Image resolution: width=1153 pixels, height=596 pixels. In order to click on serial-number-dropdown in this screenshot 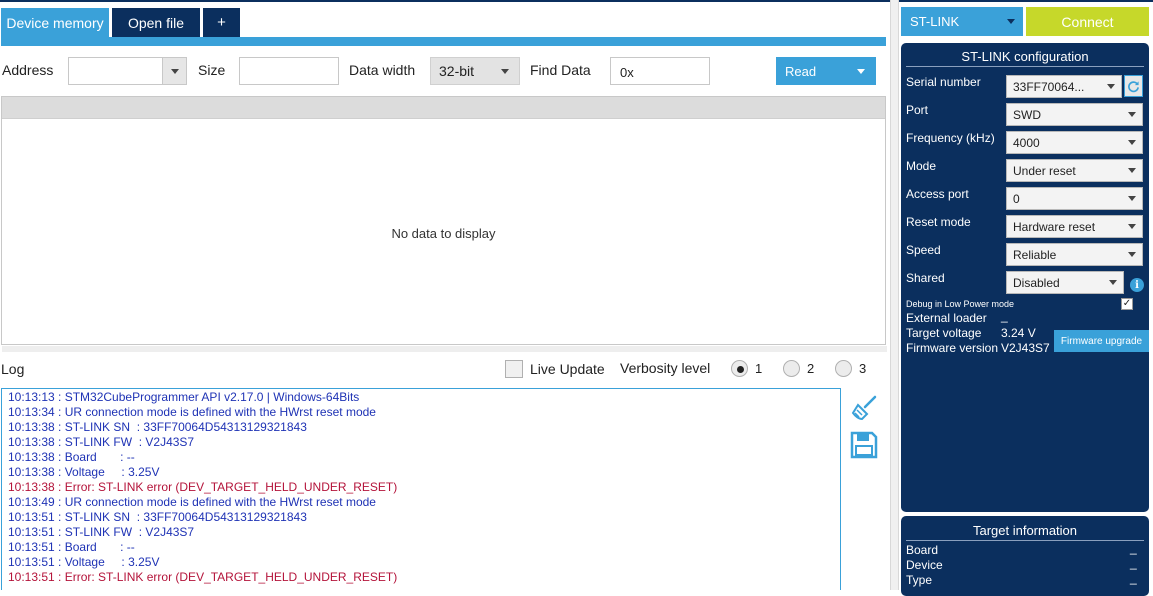, I will do `click(1111, 86)`.